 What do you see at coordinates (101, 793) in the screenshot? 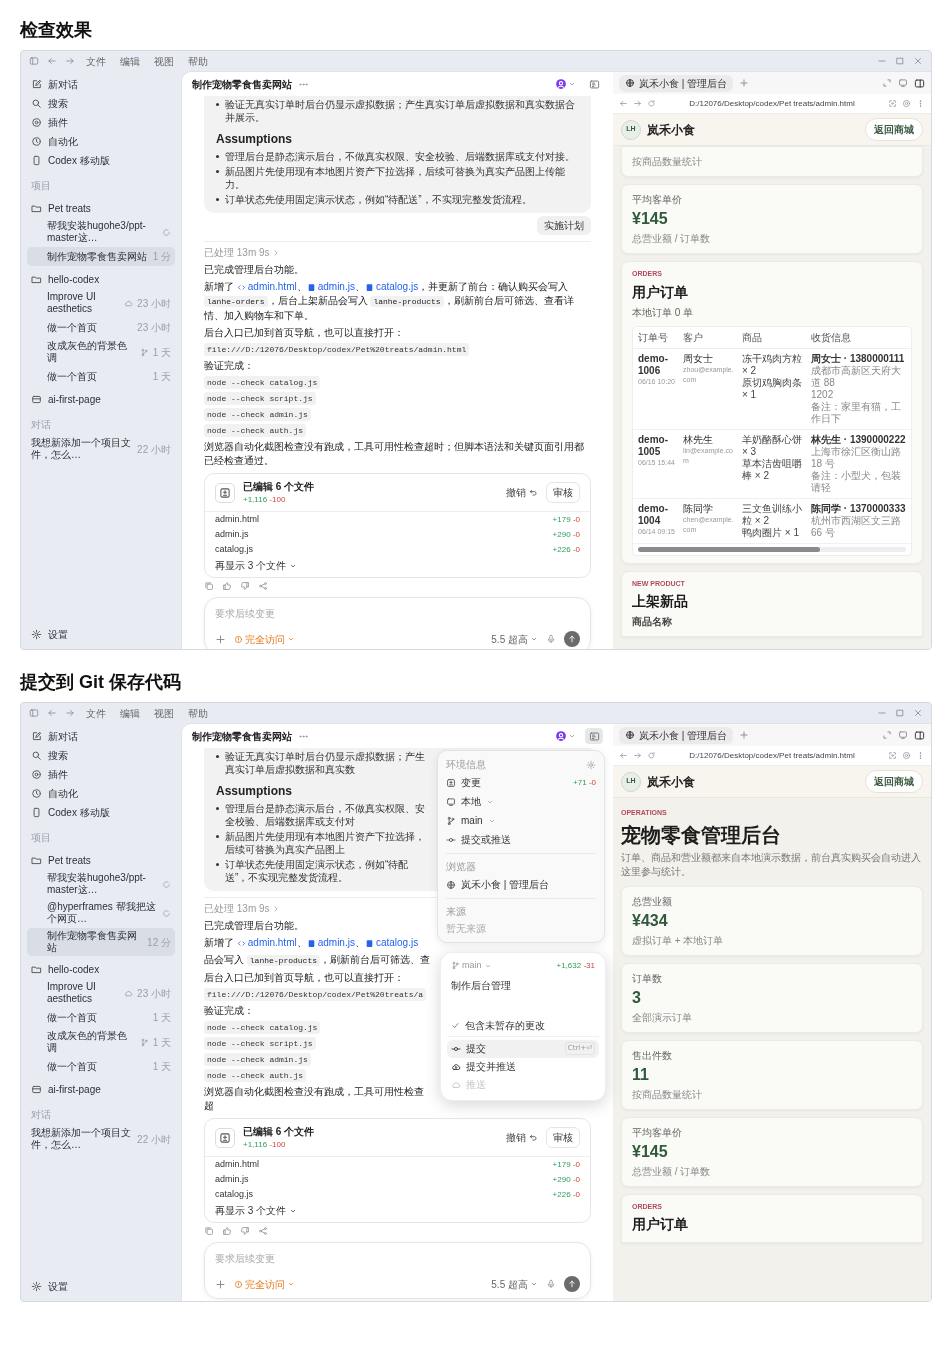
I see `sidebar-item: 自动化` at bounding box center [101, 793].